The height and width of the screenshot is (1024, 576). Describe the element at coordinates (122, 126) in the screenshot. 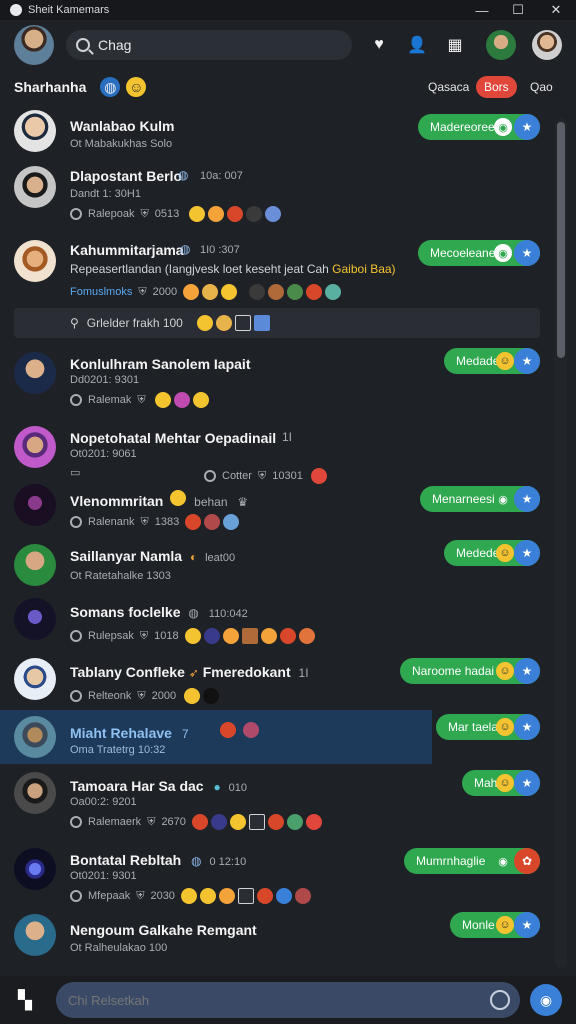

I see `conversation-name: Wanlabao Kulm` at that location.